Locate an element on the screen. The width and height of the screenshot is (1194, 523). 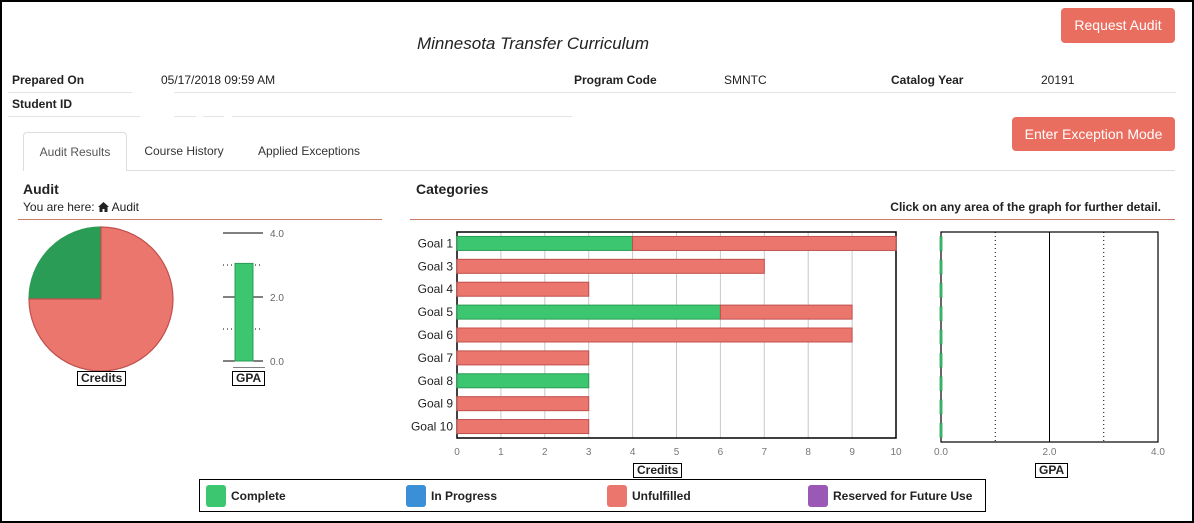
student-id-label: Student ID is located at coordinates (42, 104).